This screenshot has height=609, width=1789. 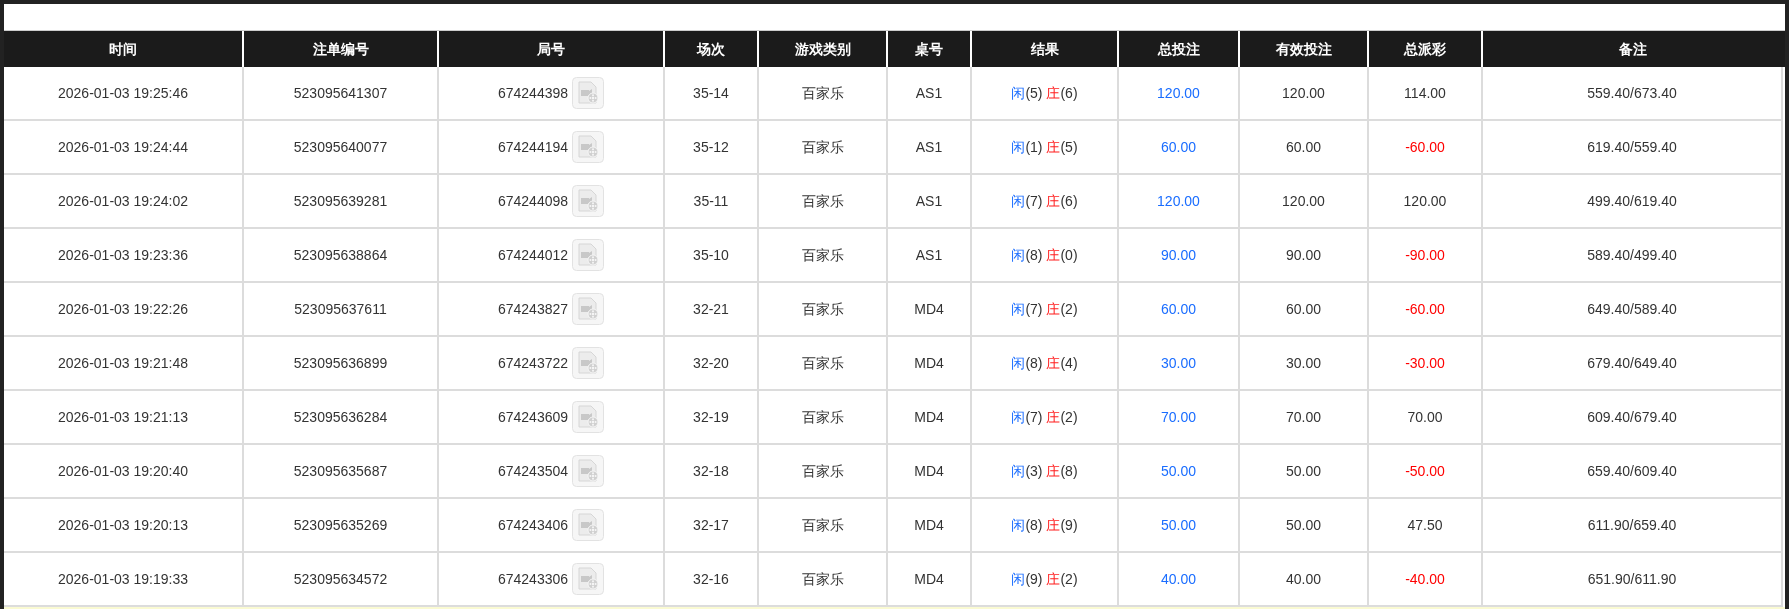 What do you see at coordinates (711, 525) in the screenshot?
I see `table-cell-text: 32-17` at bounding box center [711, 525].